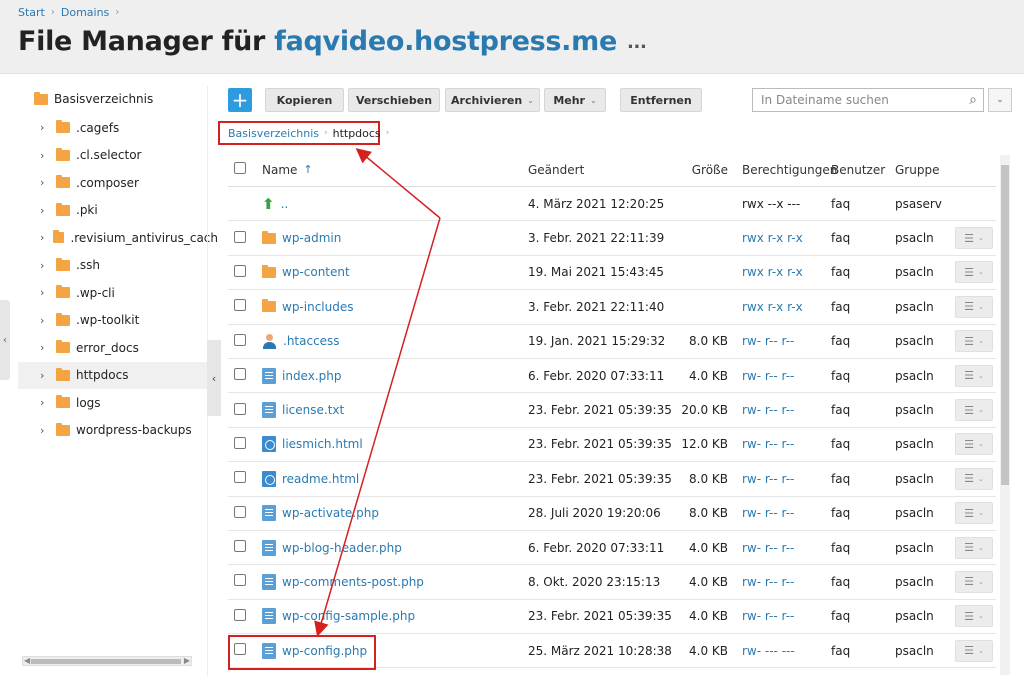  What do you see at coordinates (782, 170) in the screenshot?
I see `column-permissions: Berechtigungen` at bounding box center [782, 170].